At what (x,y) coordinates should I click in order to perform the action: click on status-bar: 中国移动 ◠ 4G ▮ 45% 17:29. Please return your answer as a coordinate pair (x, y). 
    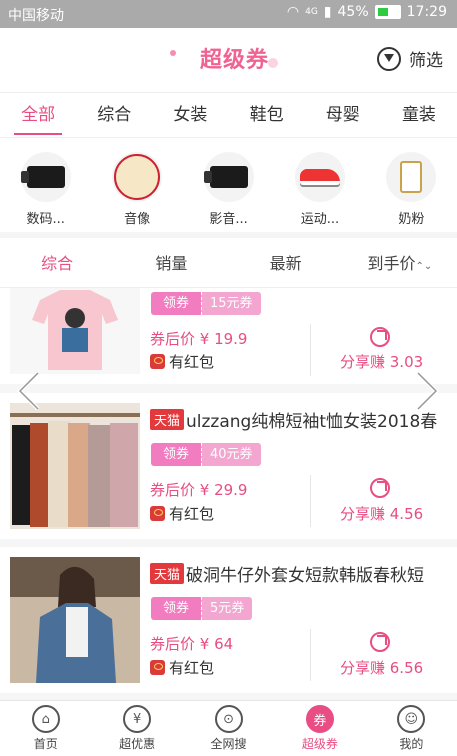
    Looking at the image, I should click on (228, 14).